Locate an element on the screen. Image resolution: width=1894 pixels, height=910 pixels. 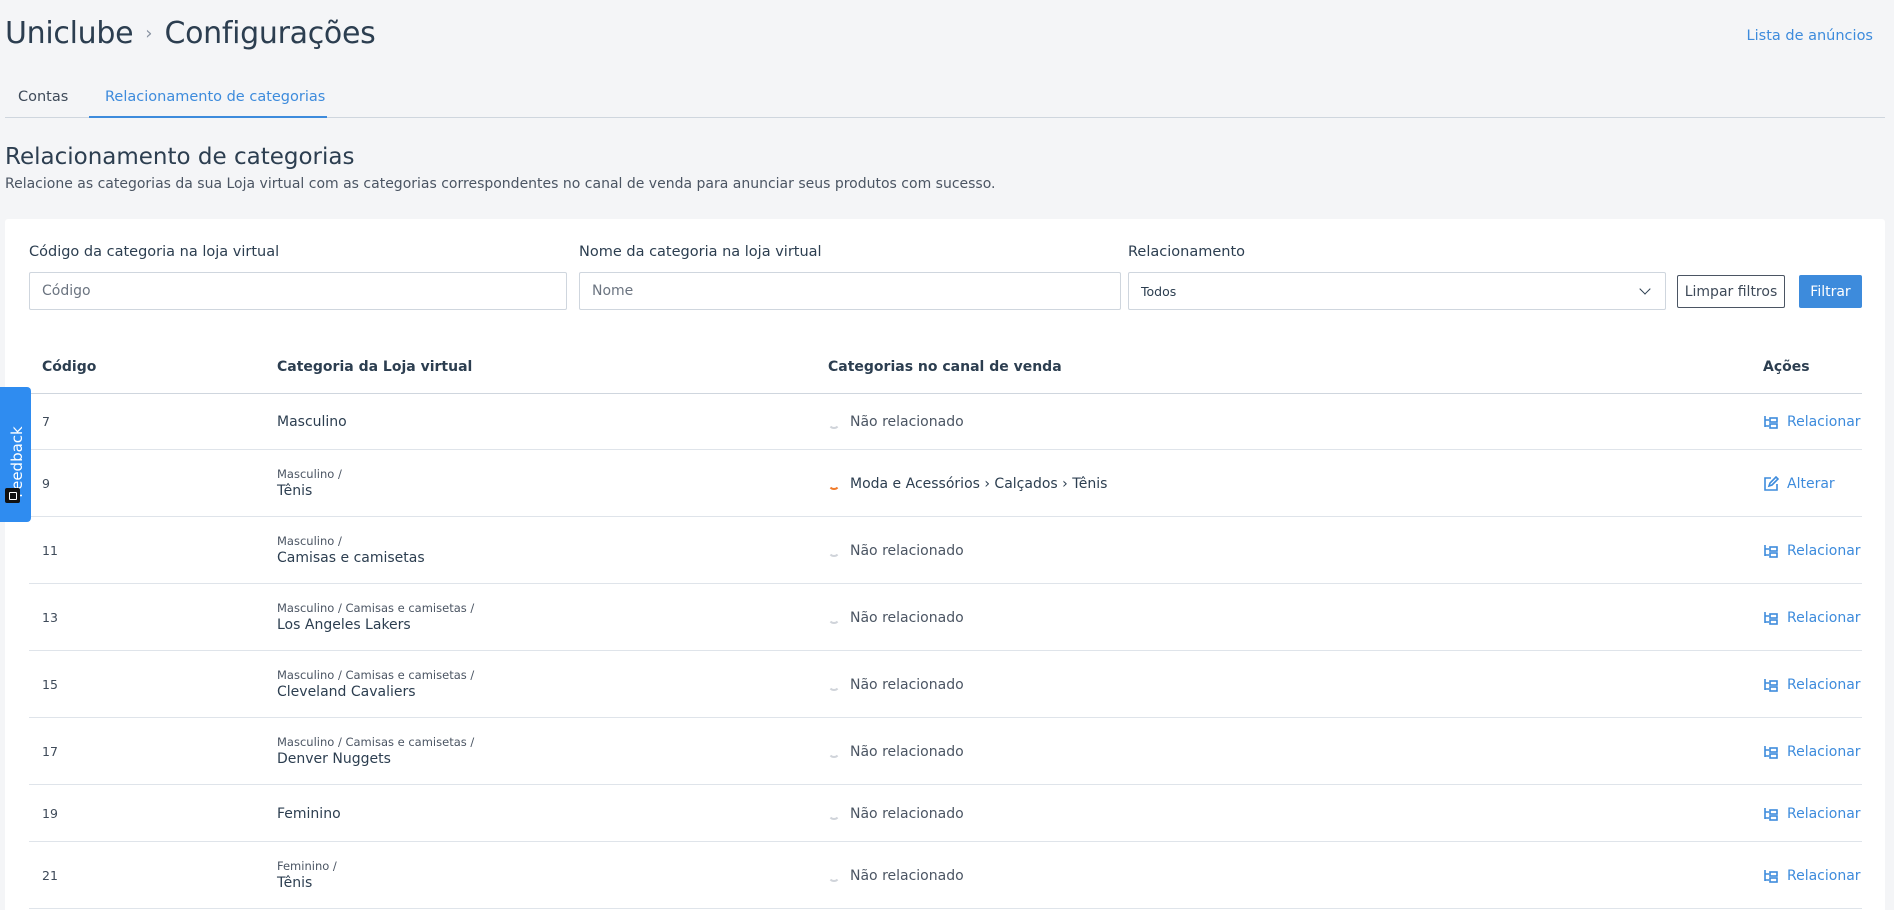
row-category-name: Denver Nuggets is located at coordinates (334, 758).